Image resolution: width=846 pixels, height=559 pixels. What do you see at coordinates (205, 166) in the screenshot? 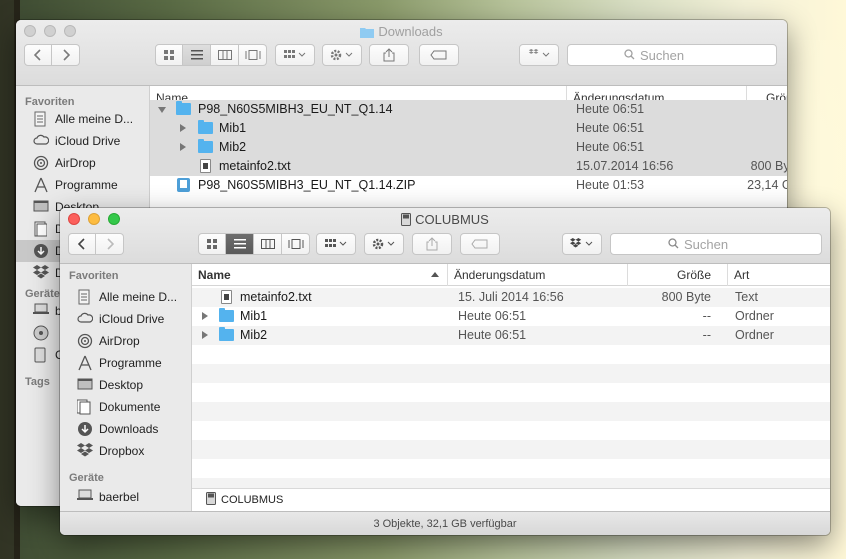
I see `text-file-icon` at bounding box center [205, 166].